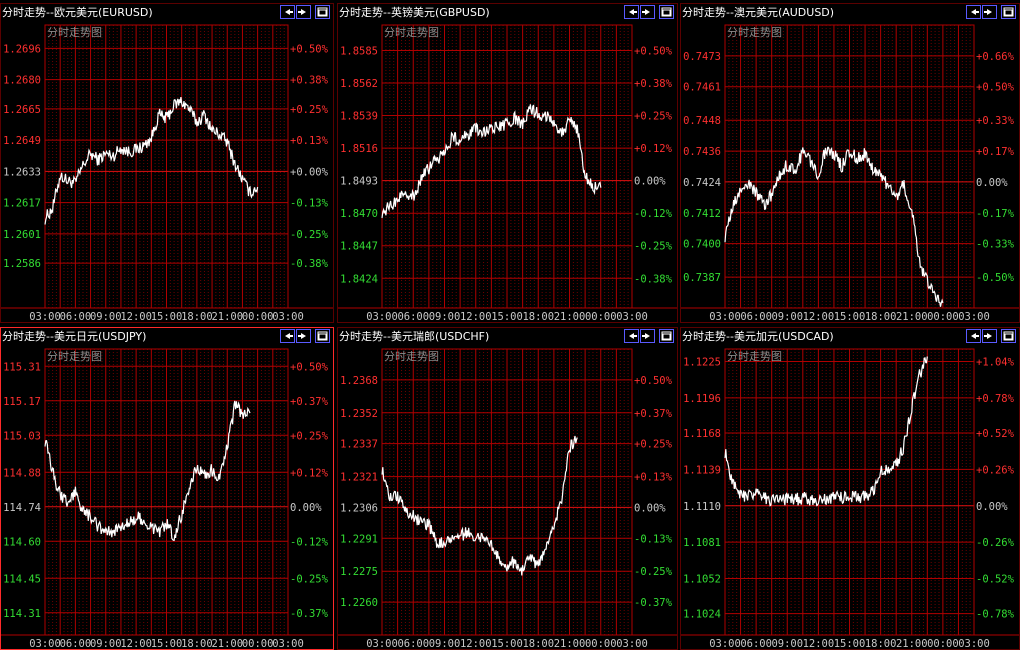  What do you see at coordinates (995, 580) in the screenshot?
I see `pct-tick-label: -0.52%` at bounding box center [995, 580].